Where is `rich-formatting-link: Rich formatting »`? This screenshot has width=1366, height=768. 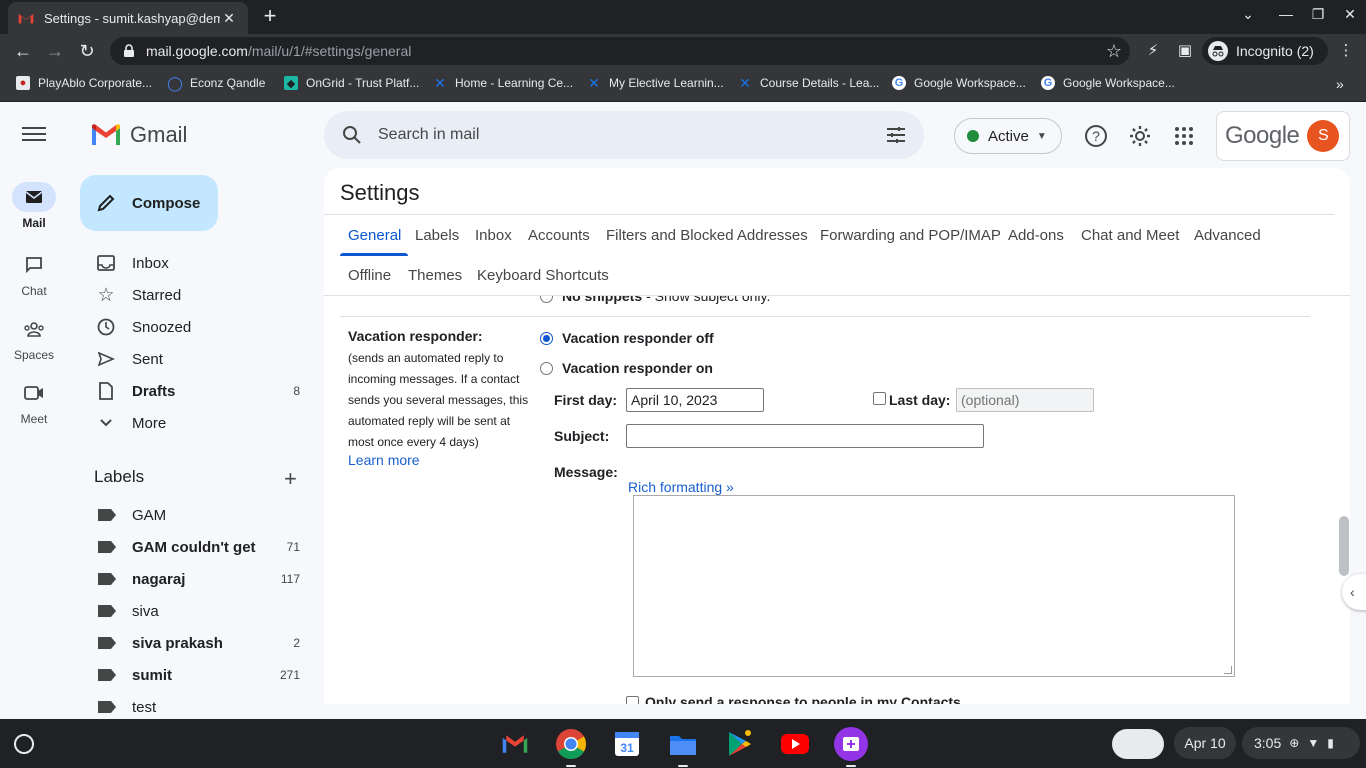 rich-formatting-link: Rich formatting » is located at coordinates (681, 487).